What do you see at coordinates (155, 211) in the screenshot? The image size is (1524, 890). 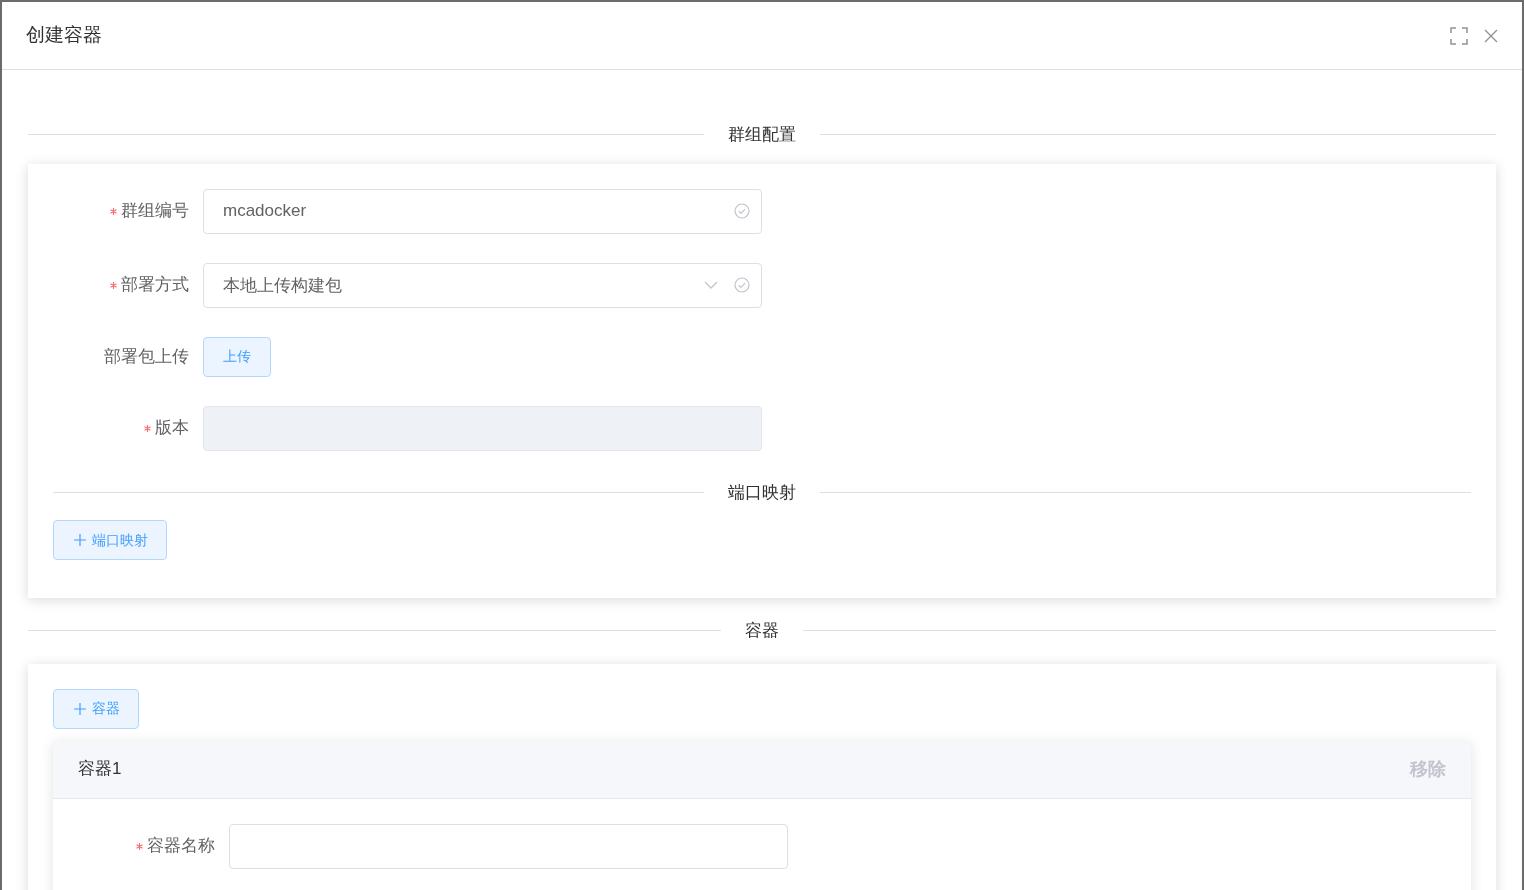 I see `field-label: 群组编号` at bounding box center [155, 211].